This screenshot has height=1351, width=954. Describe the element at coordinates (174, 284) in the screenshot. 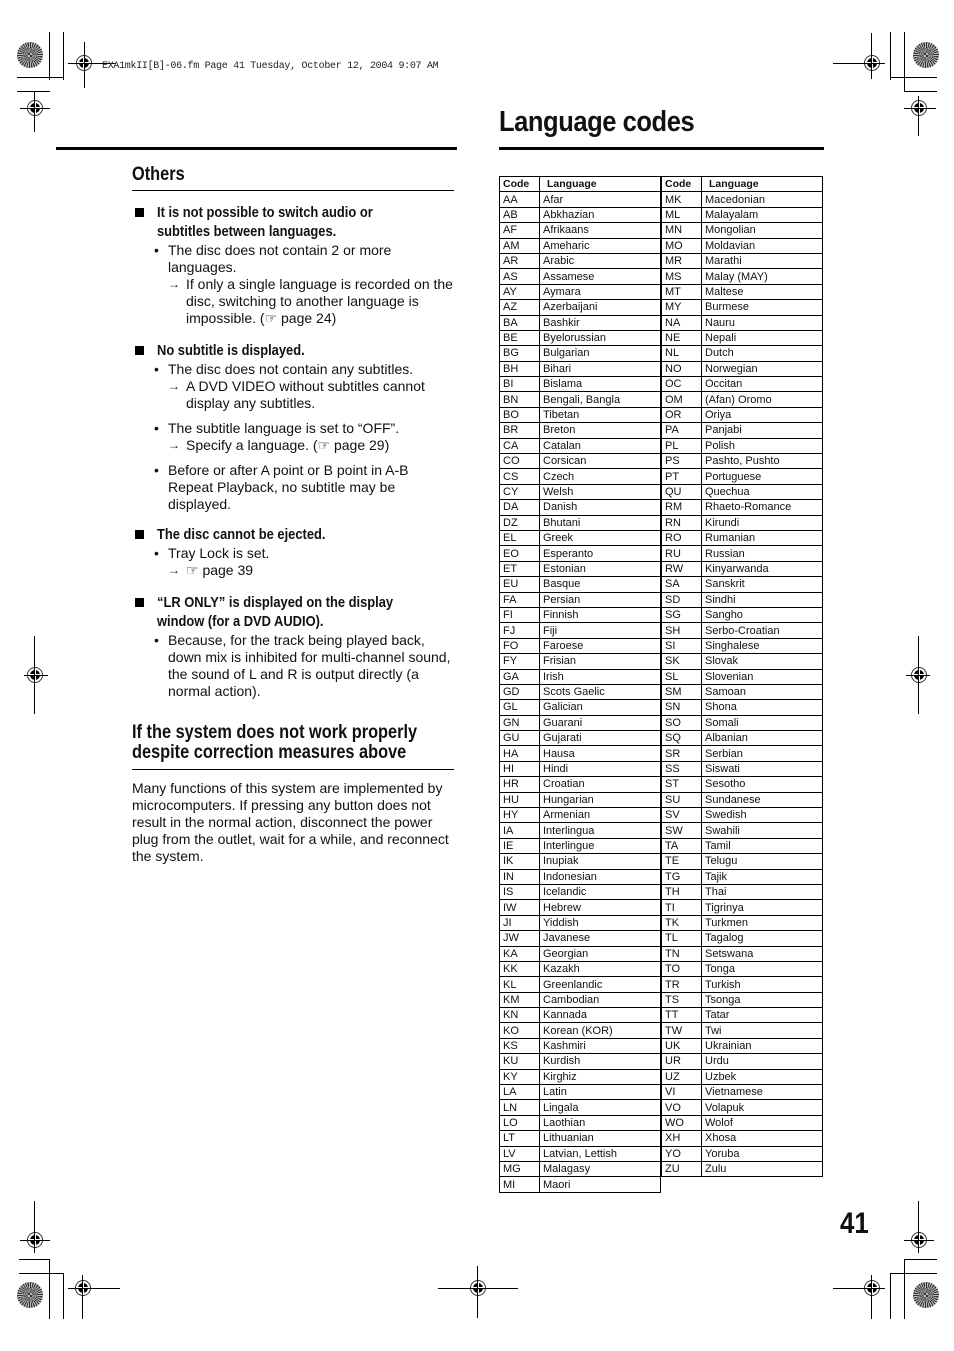

I see `arrow-right-icon: →` at that location.